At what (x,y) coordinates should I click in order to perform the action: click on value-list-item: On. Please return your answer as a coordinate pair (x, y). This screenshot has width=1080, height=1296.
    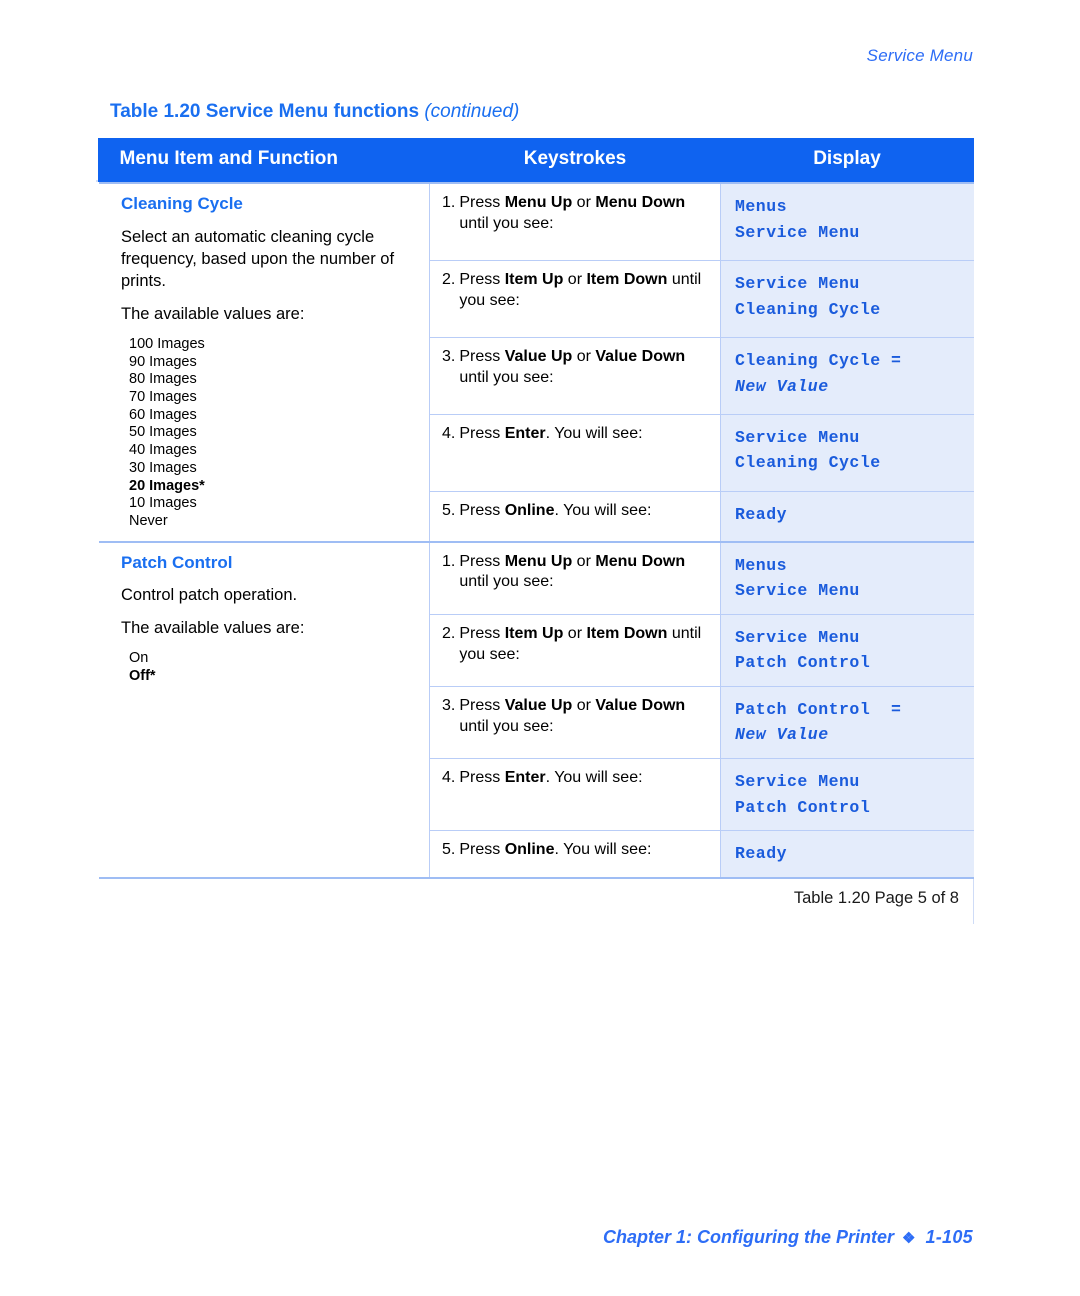
    Looking at the image, I should click on (139, 658).